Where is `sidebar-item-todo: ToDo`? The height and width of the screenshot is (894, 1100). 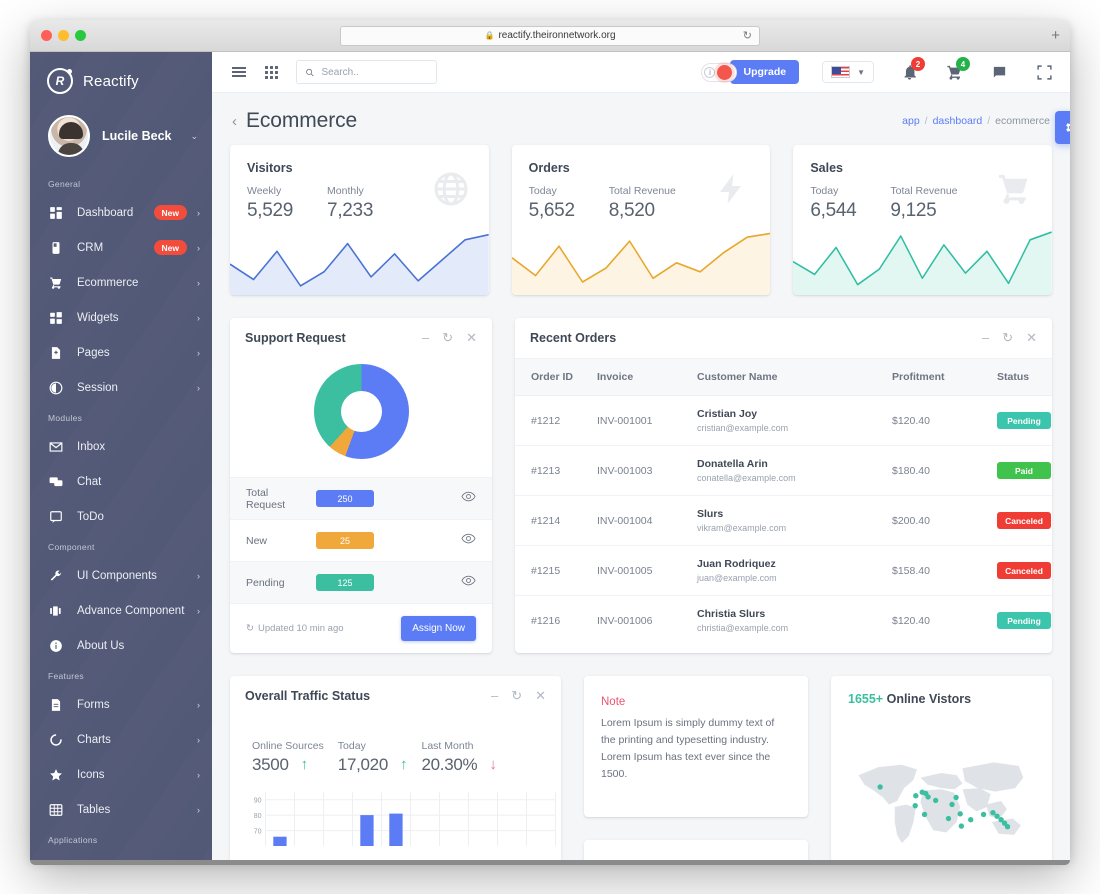
sidebar-item-todo: ToDo is located at coordinates (121, 516).